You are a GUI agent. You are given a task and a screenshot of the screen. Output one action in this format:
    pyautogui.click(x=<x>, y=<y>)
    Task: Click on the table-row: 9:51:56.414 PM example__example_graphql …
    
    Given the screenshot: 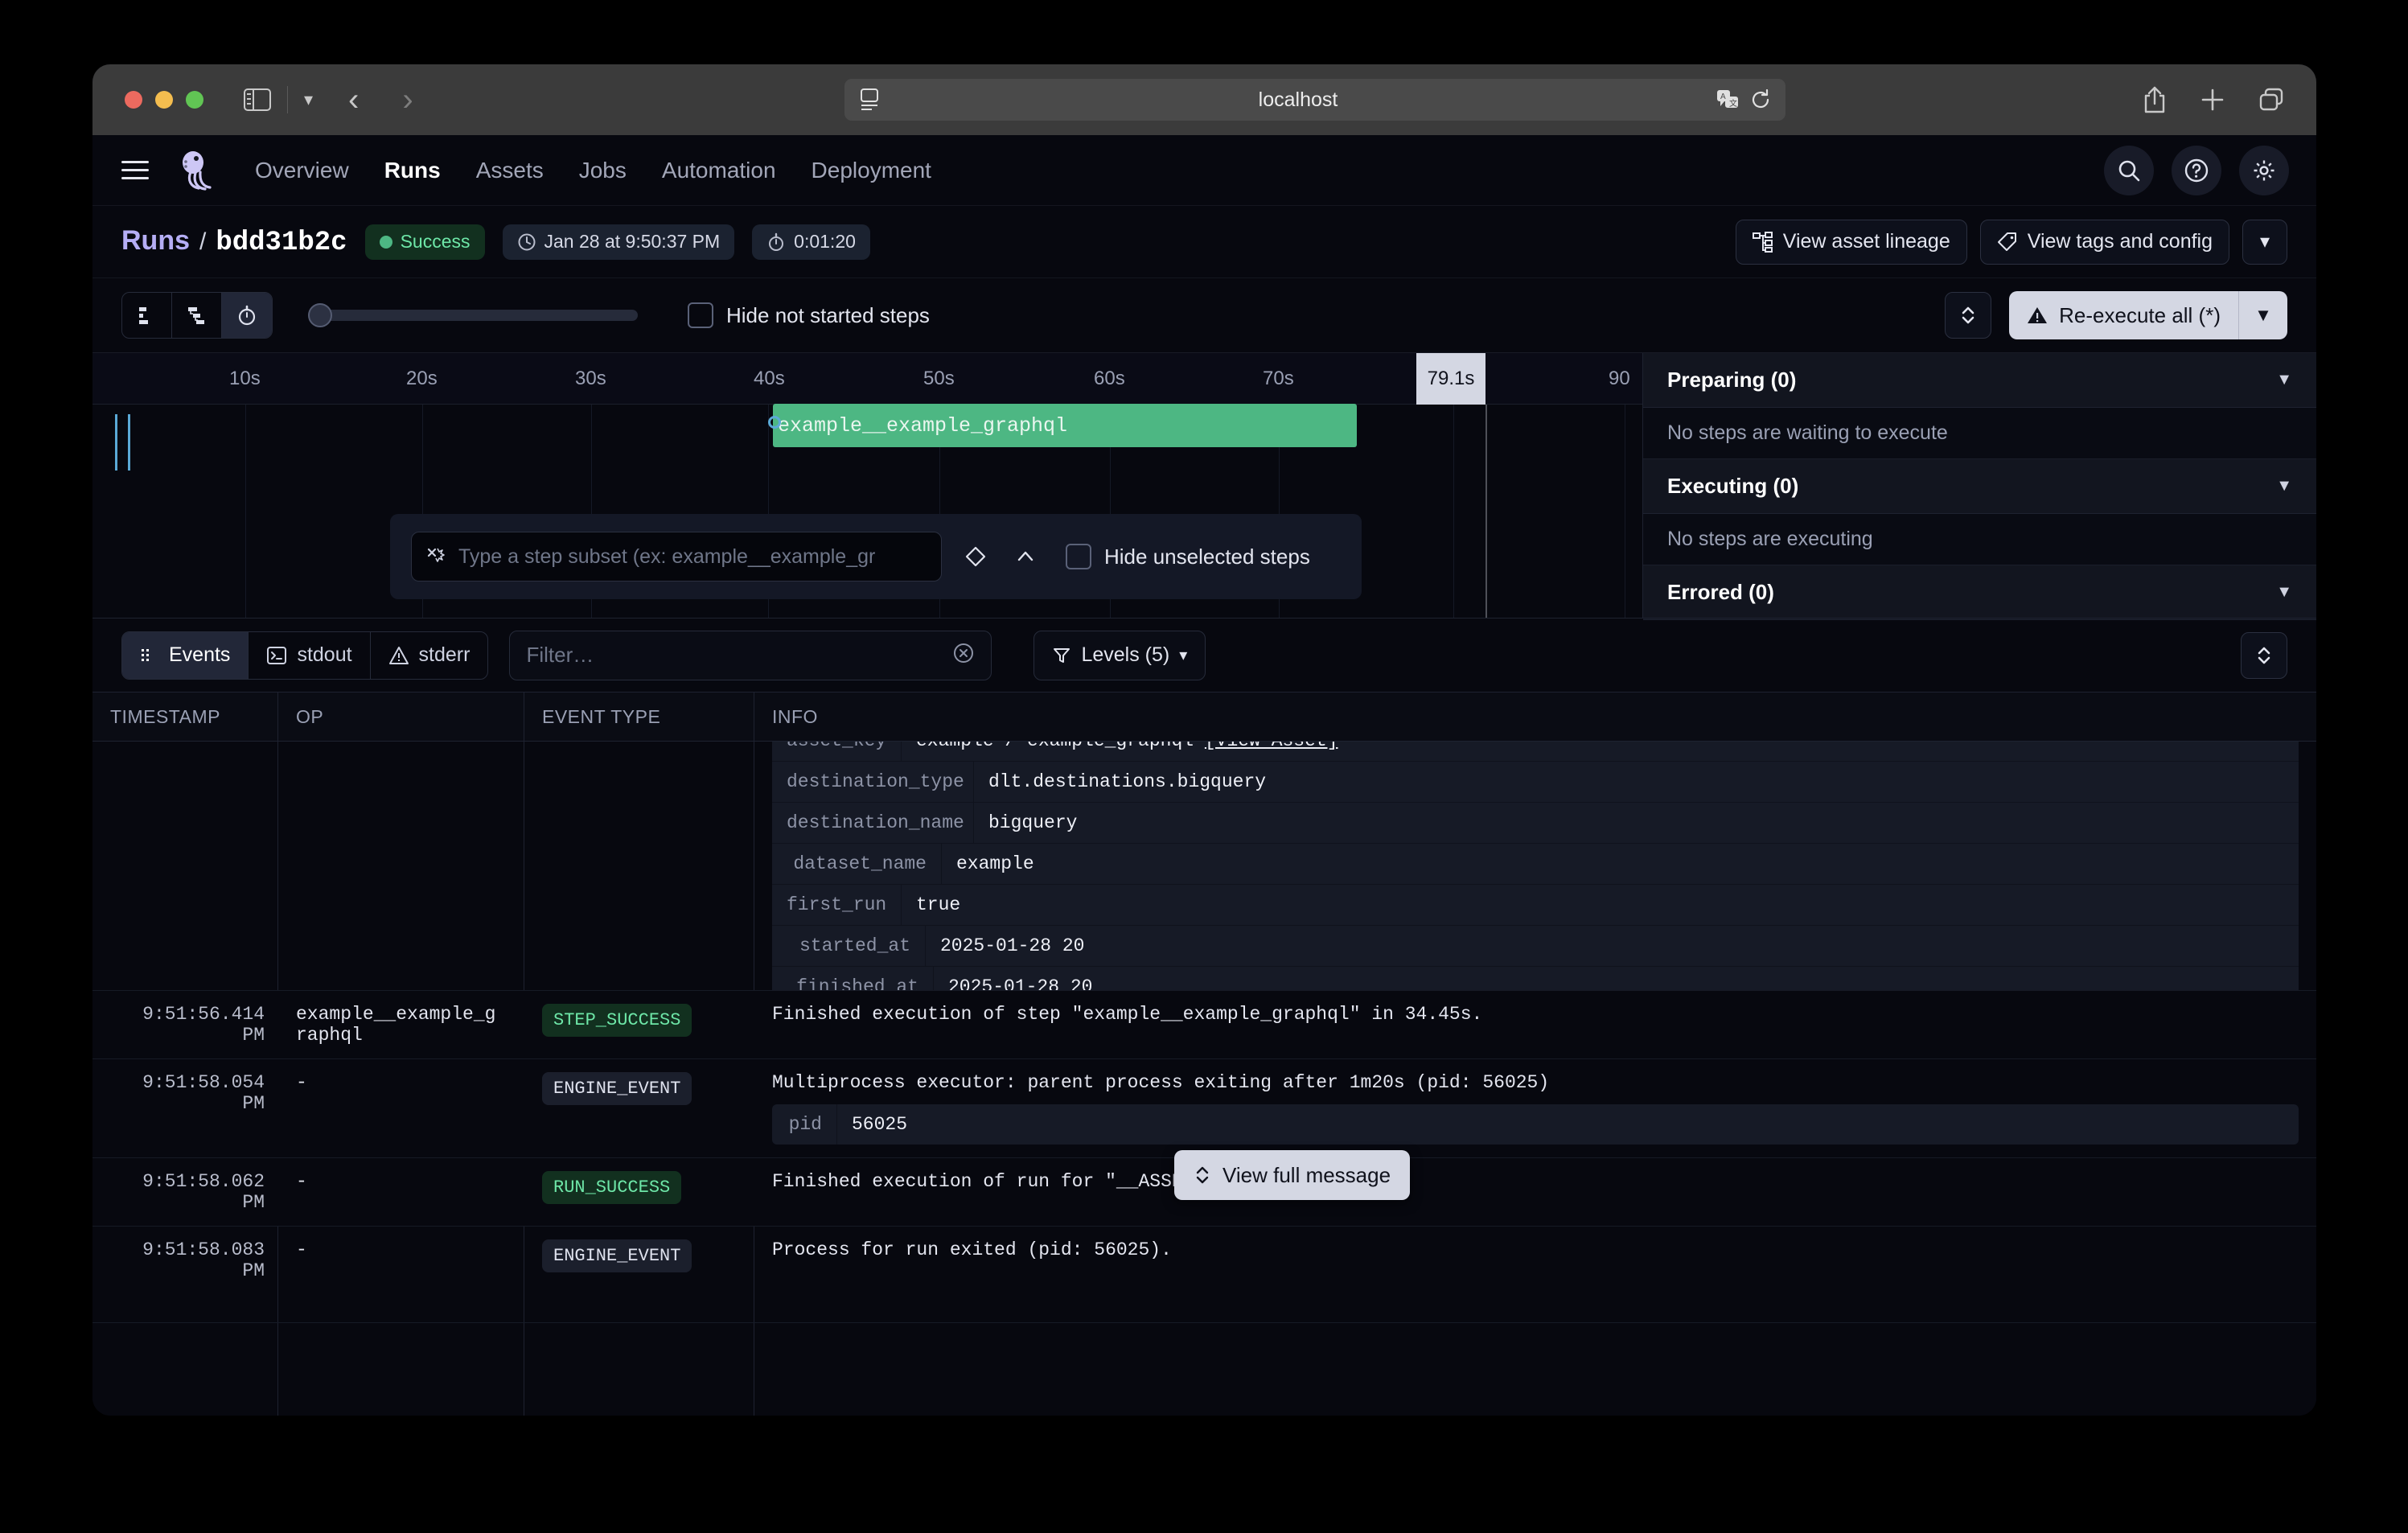 What is the action you would take?
    pyautogui.click(x=1204, y=1025)
    